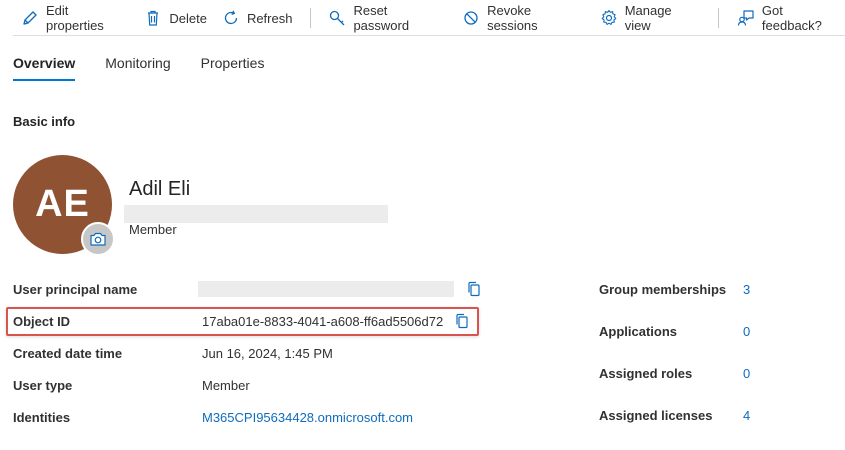 The image size is (845, 450). What do you see at coordinates (231, 18) in the screenshot?
I see `refresh-icon` at bounding box center [231, 18].